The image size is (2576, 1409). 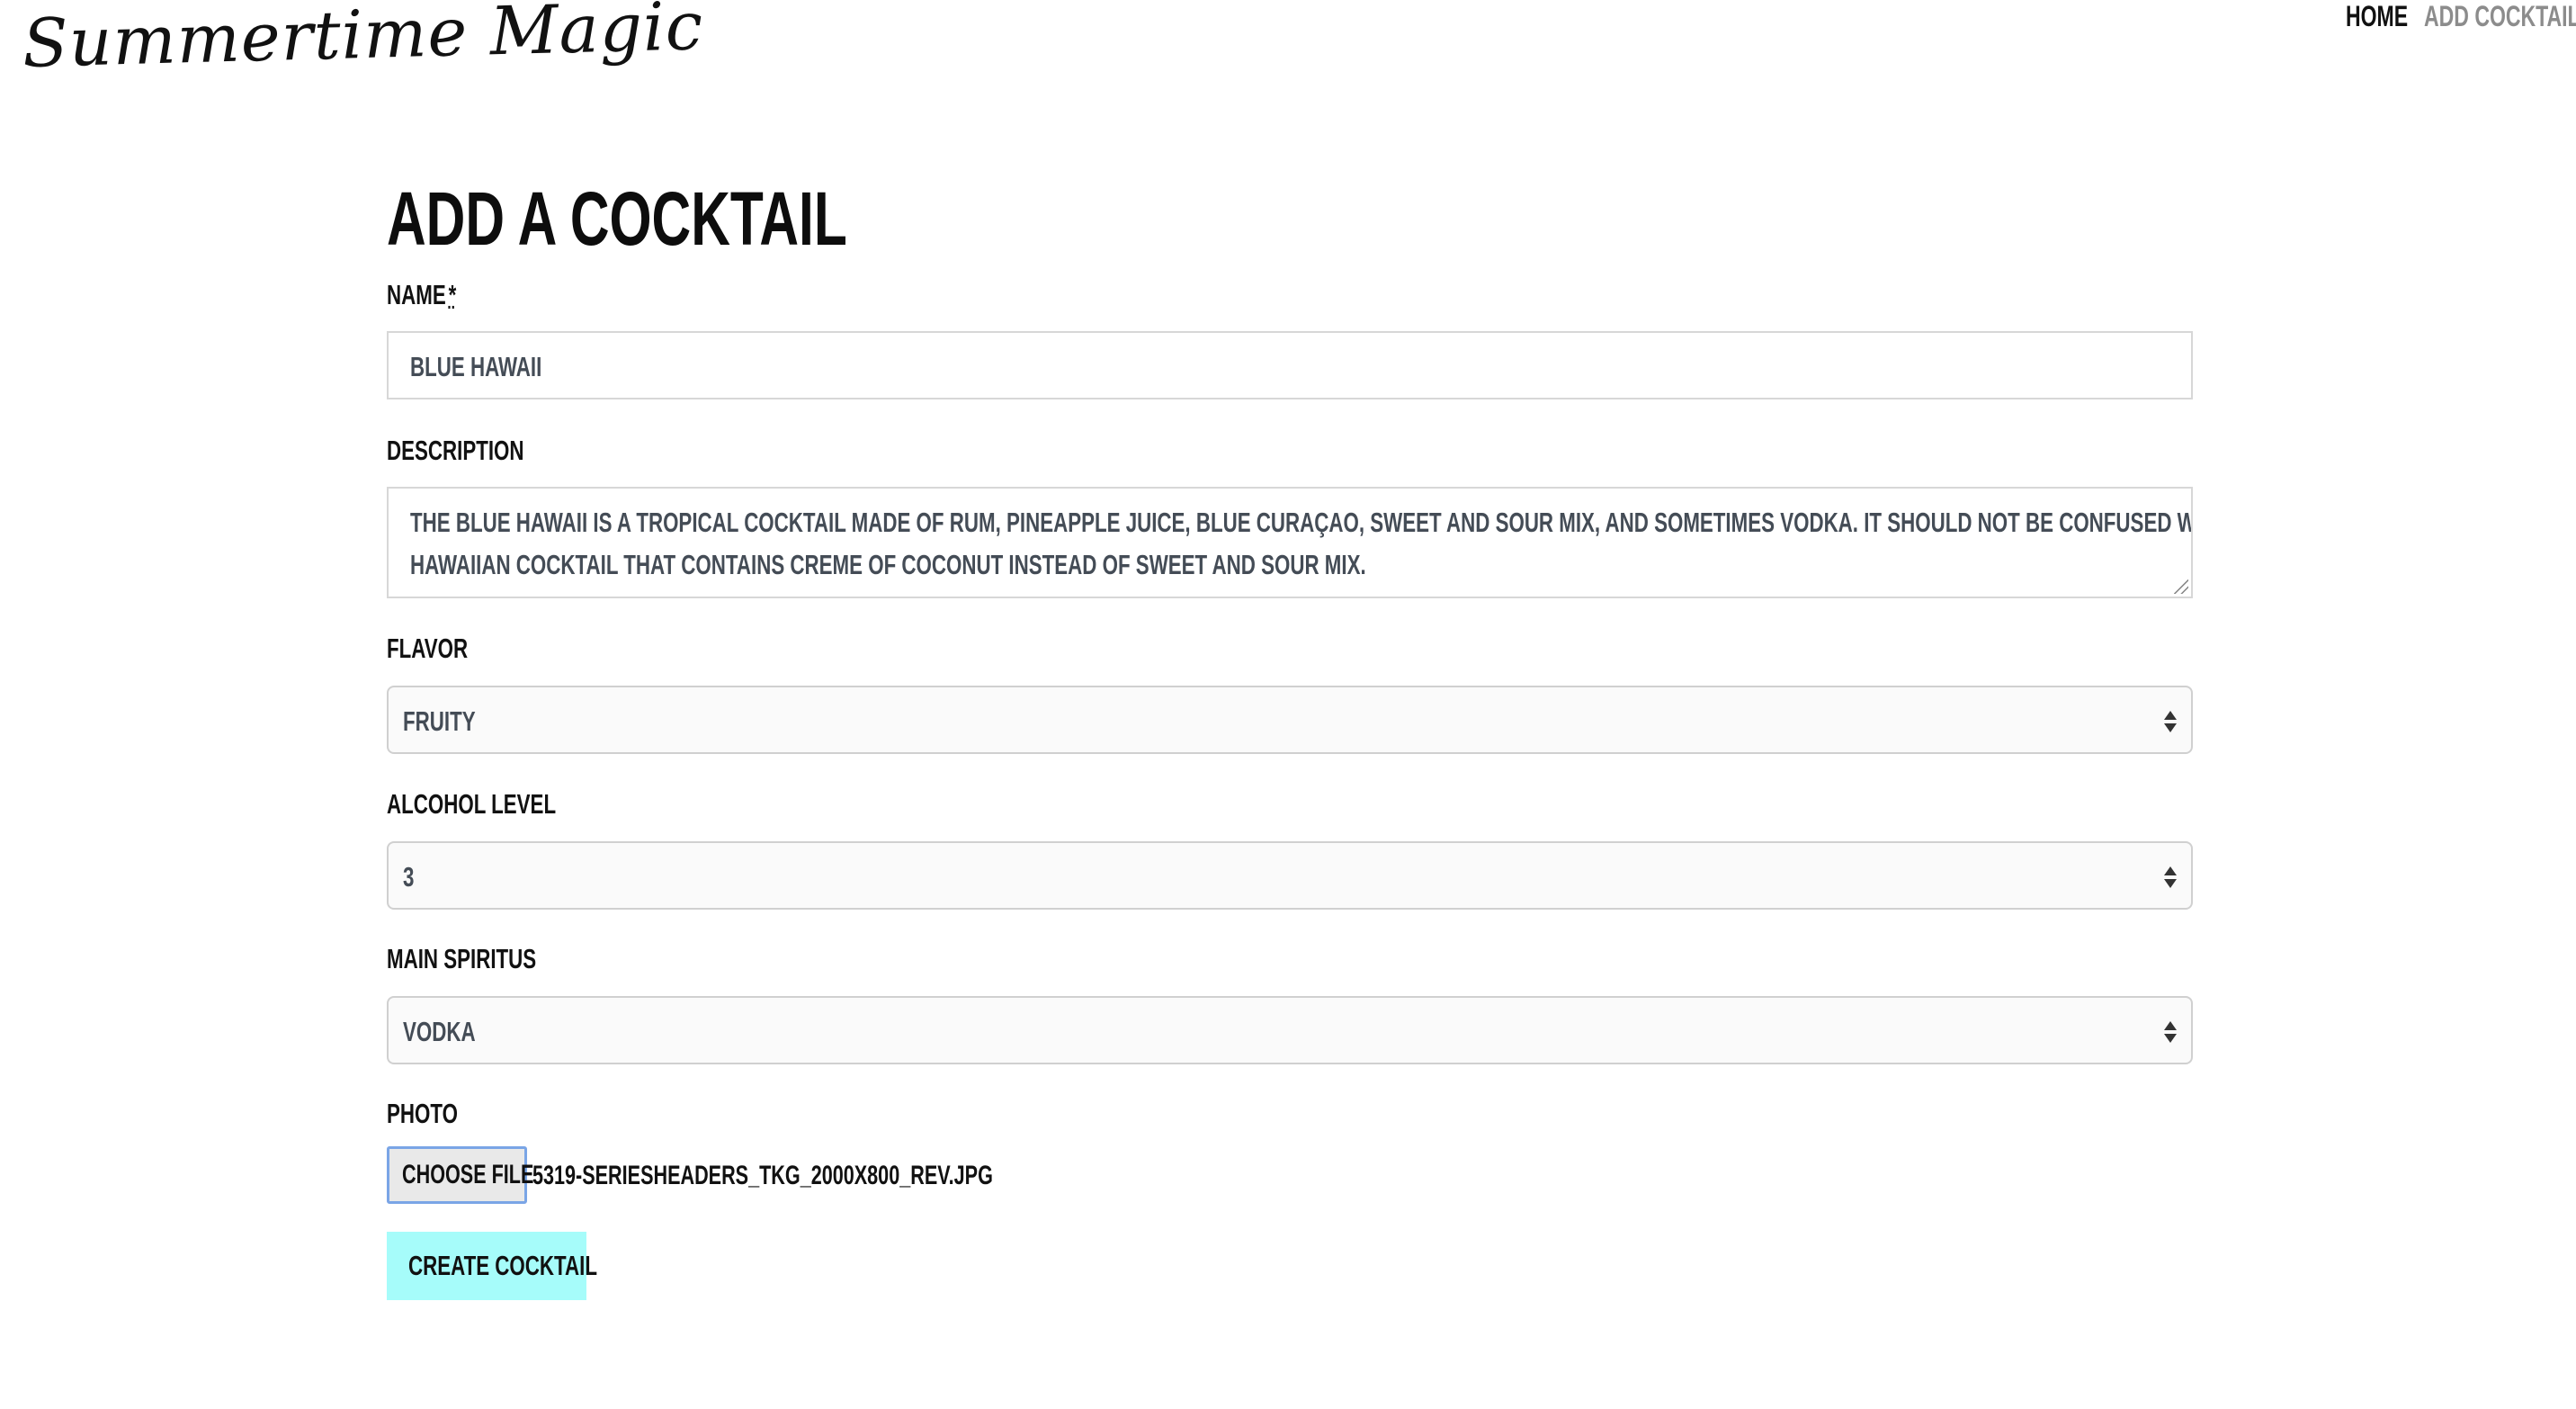 What do you see at coordinates (455, 450) in the screenshot?
I see `description-label: DESCRIPTION` at bounding box center [455, 450].